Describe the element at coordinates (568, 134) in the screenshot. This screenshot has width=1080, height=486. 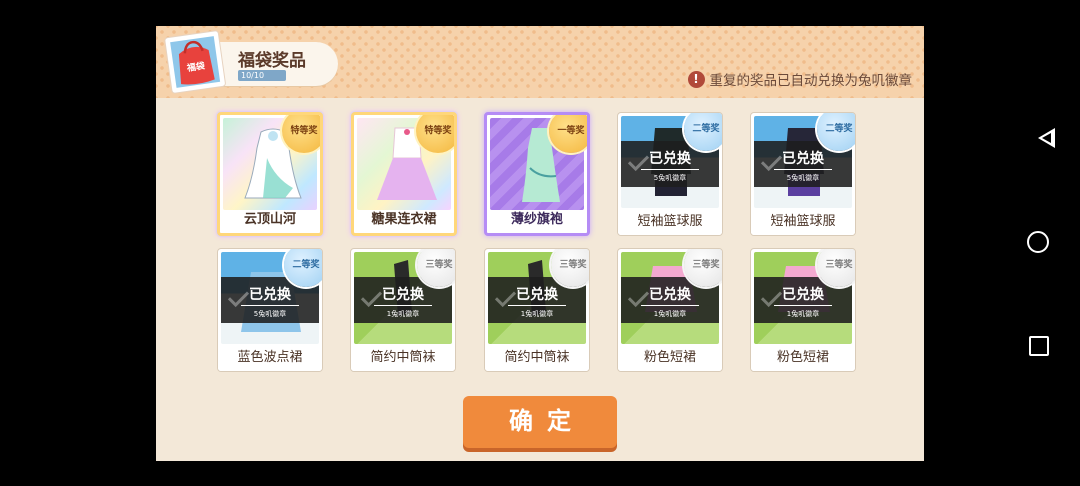
I see `tier-badge: 一等奖` at that location.